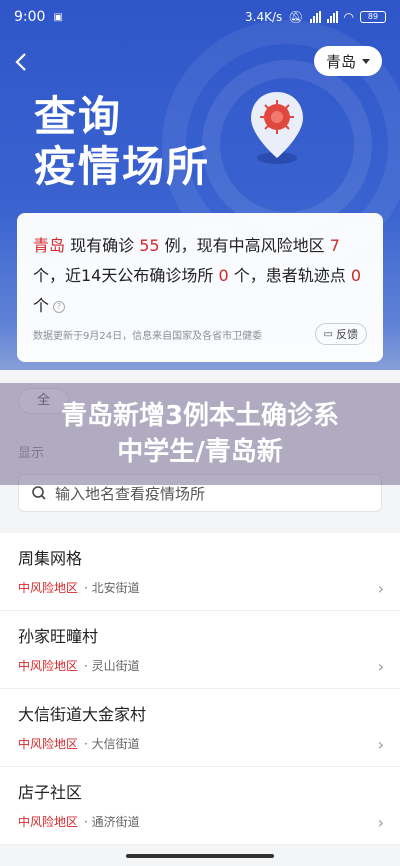 The height and width of the screenshot is (866, 400). I want to click on feedback-button: ▭ 反馈, so click(340, 334).